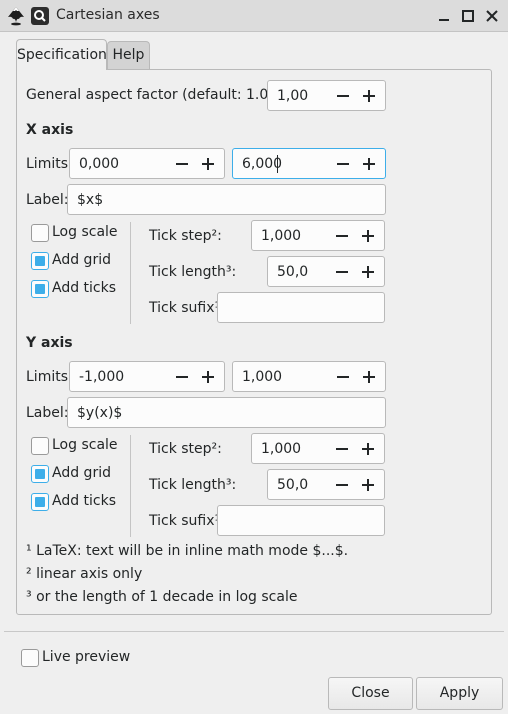  I want to click on apply-button: Apply, so click(459, 693).